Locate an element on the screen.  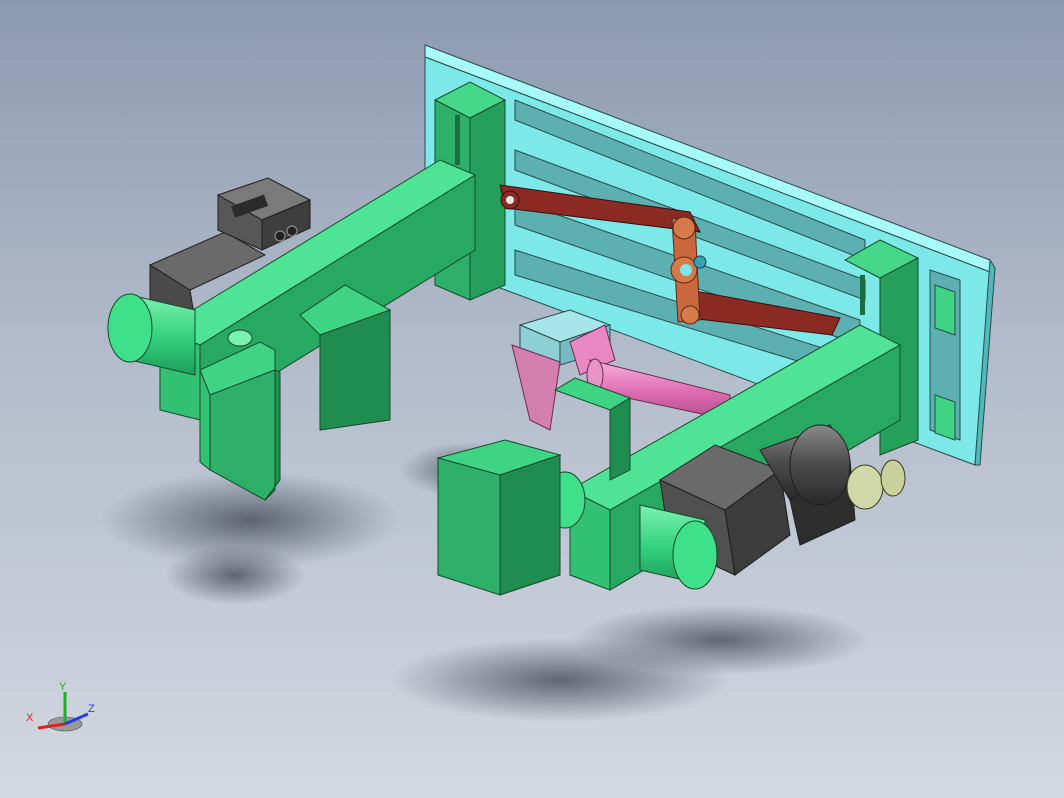
triad-x-label: X is located at coordinates (30, 718).